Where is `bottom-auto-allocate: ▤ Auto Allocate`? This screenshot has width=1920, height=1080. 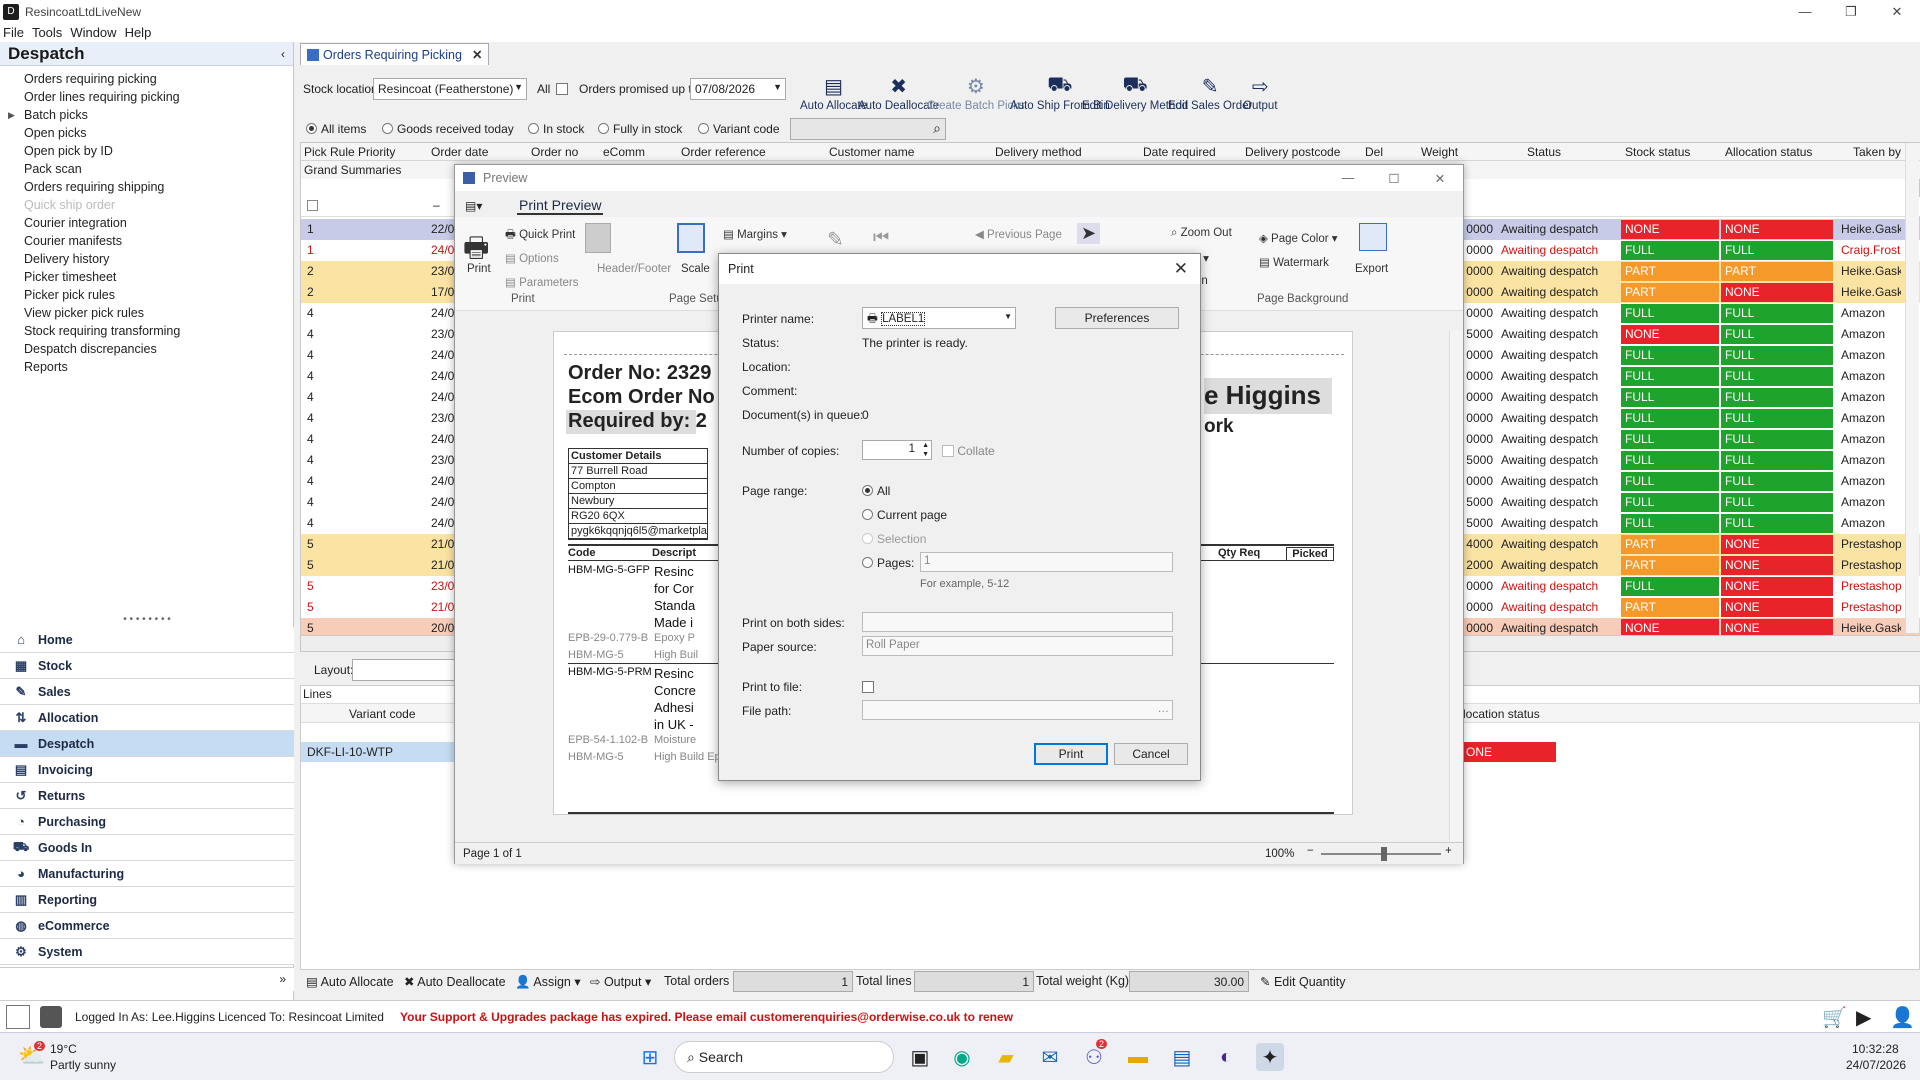
bottom-auto-allocate: ▤ Auto Allocate is located at coordinates (350, 981).